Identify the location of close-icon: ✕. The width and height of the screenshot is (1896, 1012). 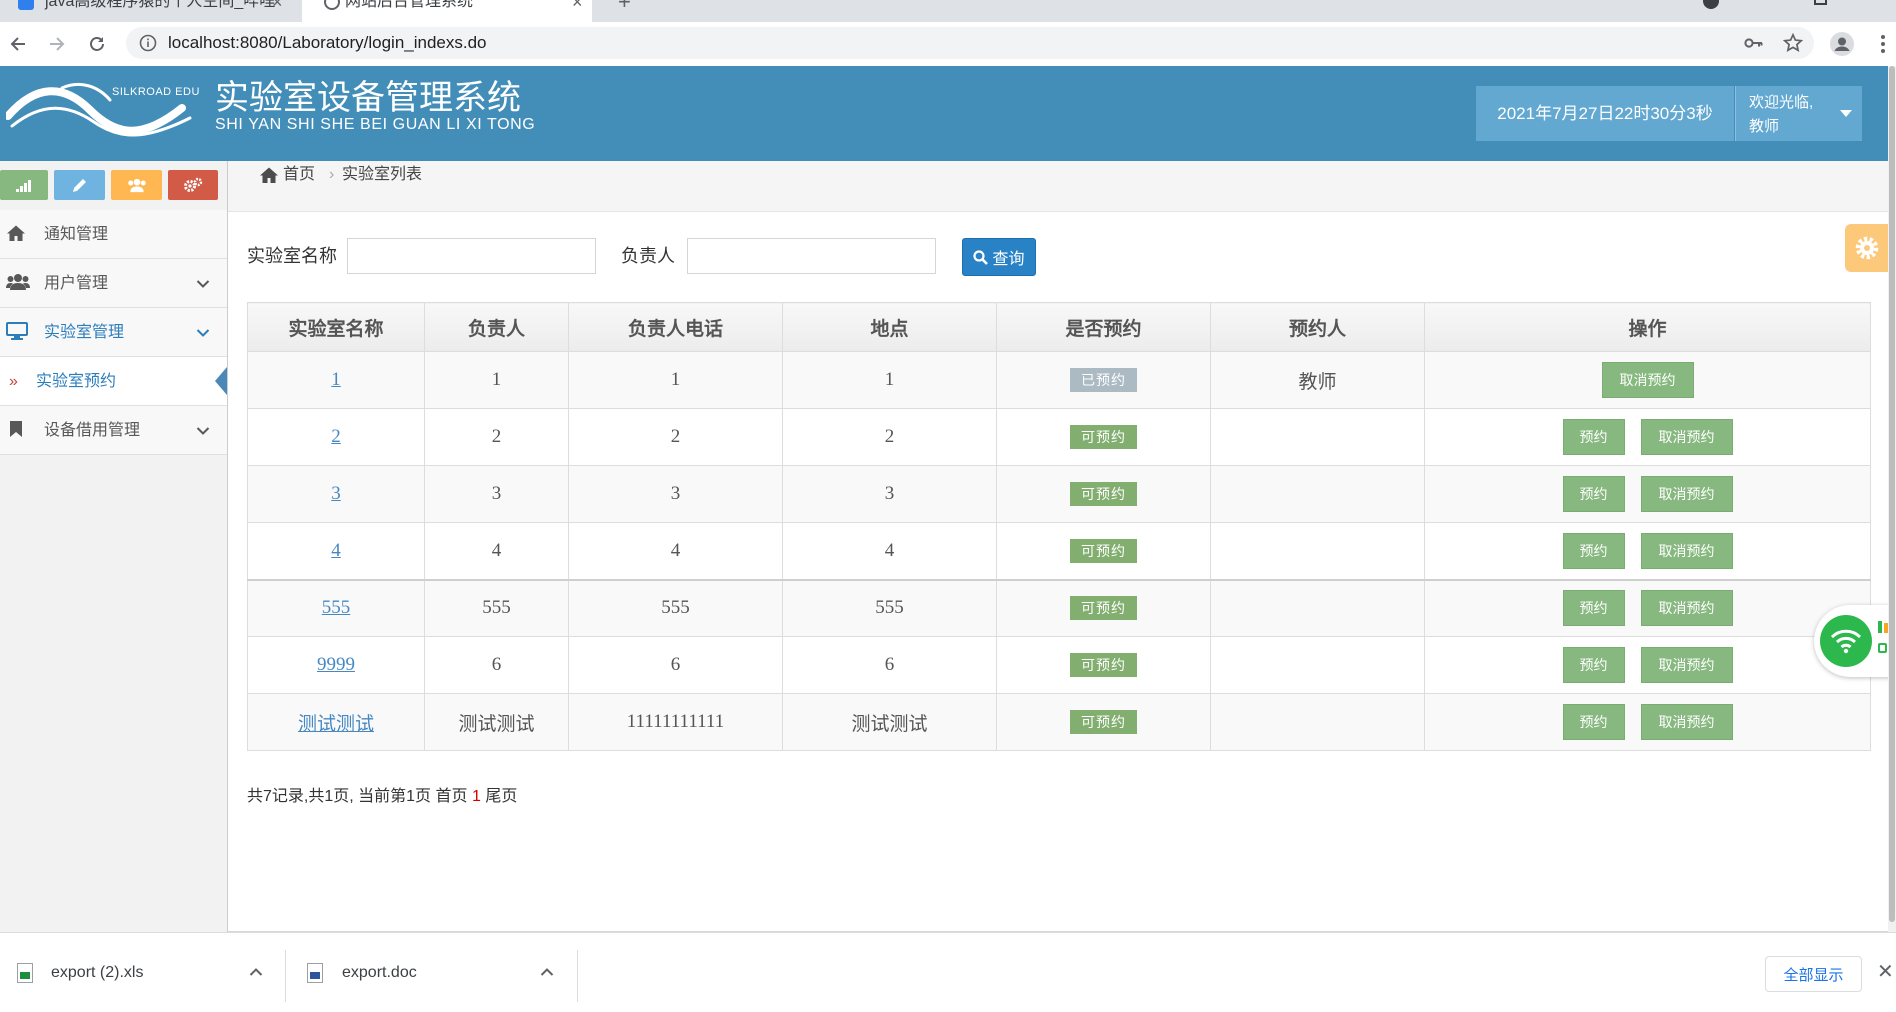
(1885, 972).